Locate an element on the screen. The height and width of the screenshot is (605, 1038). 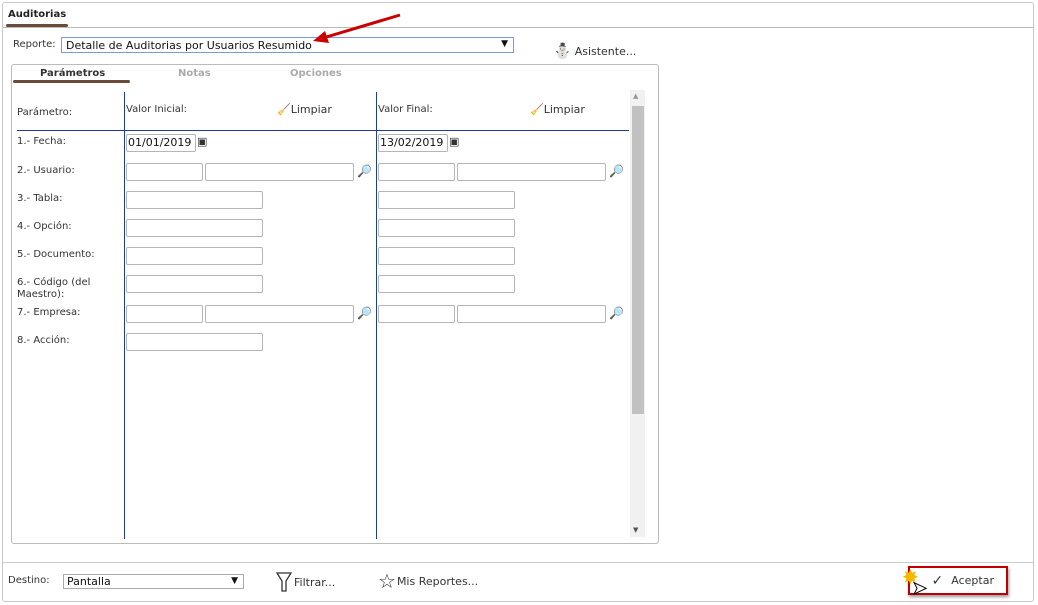
destination-label: Destino: is located at coordinates (29, 580).